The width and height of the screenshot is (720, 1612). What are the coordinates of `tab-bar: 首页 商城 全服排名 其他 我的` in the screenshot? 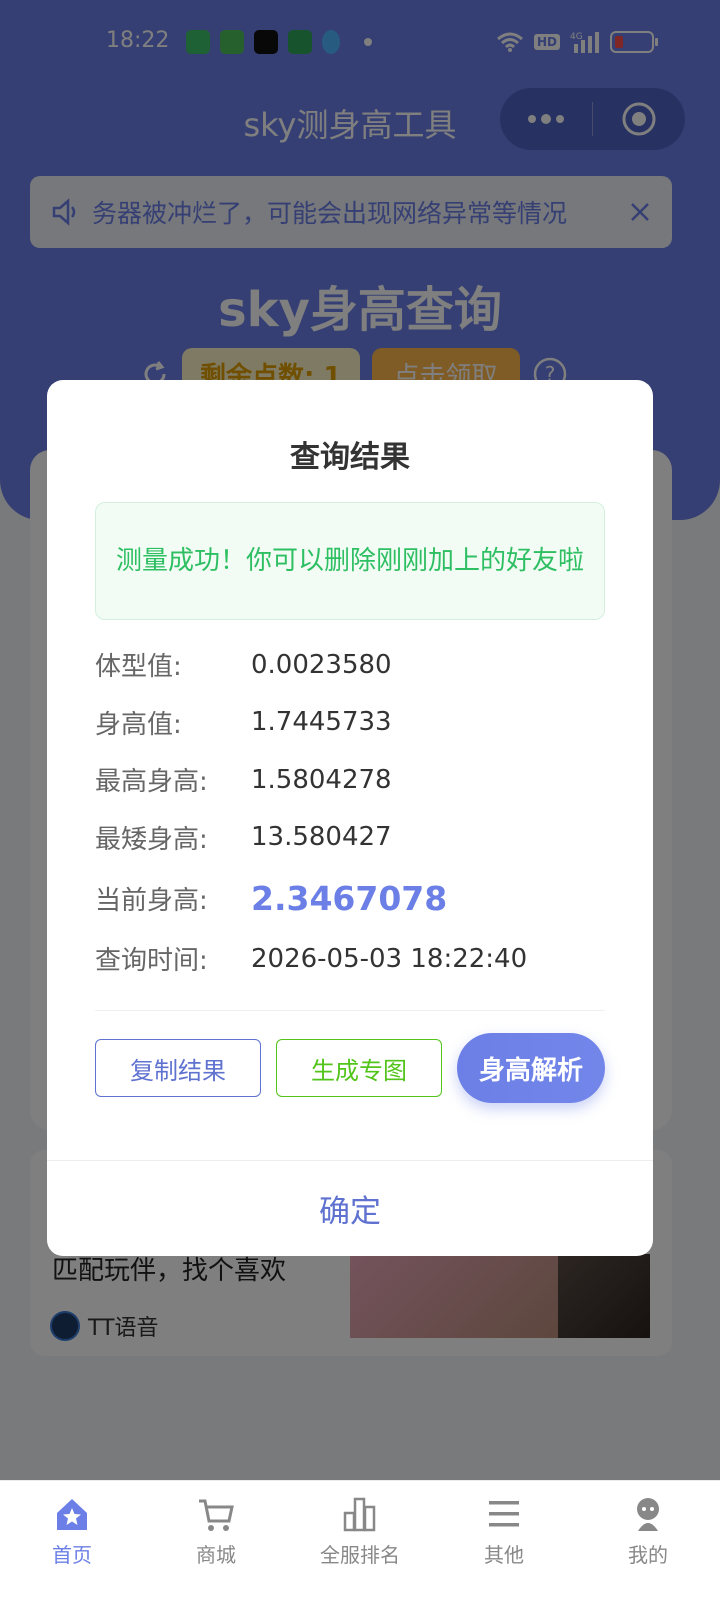 It's located at (360, 1546).